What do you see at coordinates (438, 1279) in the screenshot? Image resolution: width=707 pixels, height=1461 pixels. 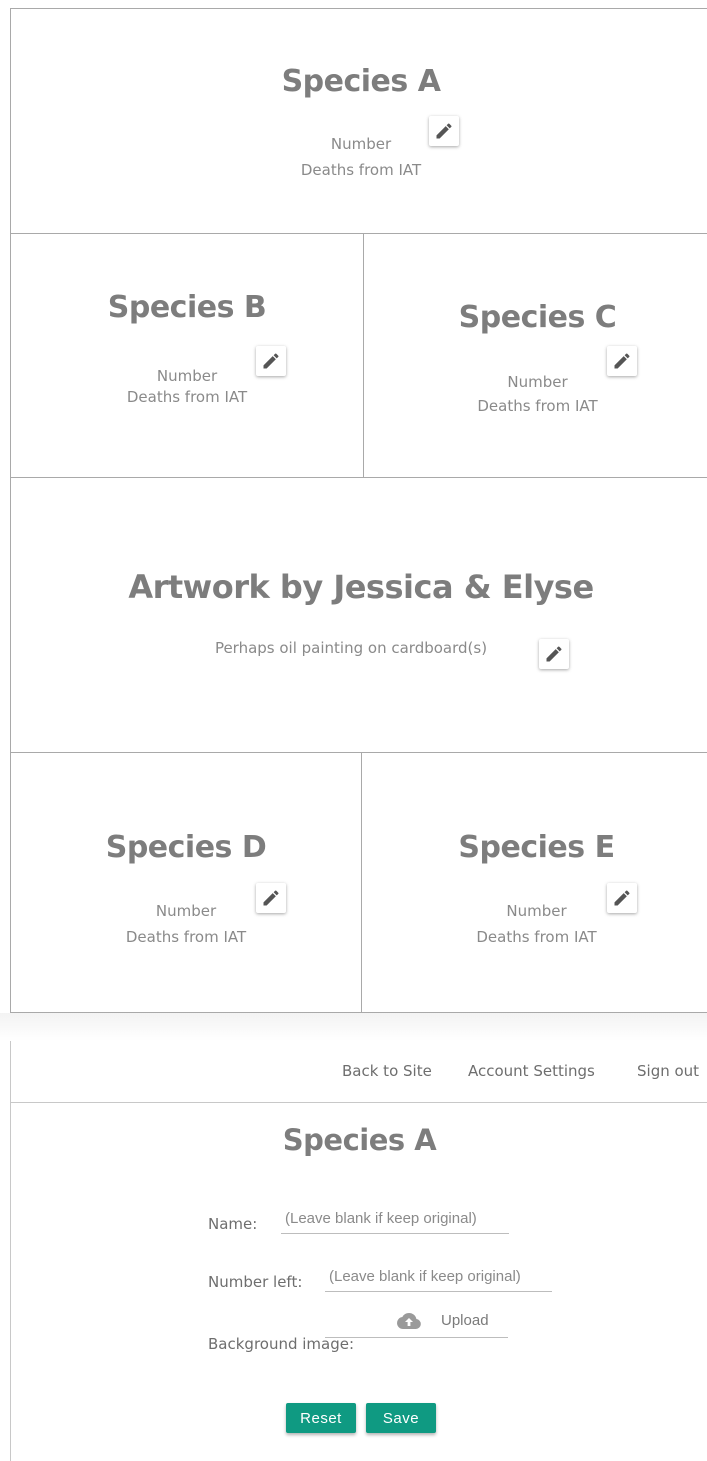 I see `number-left-input` at bounding box center [438, 1279].